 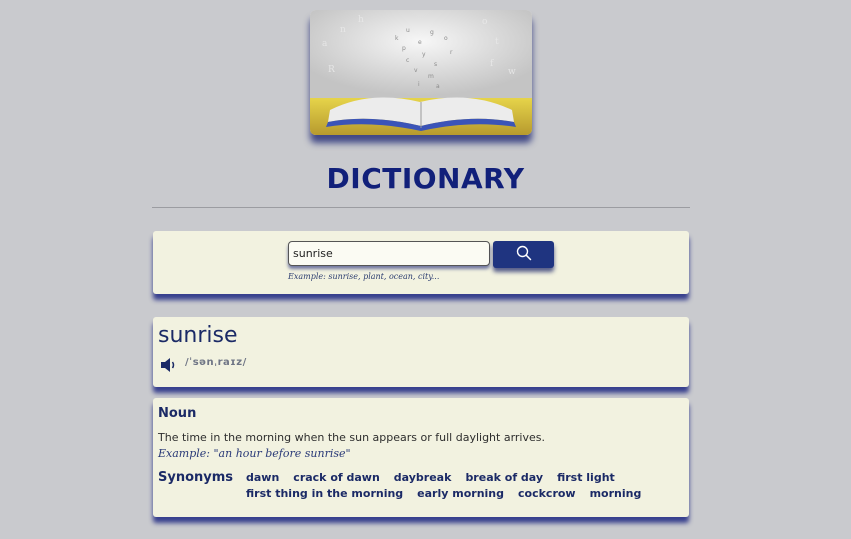 I want to click on svg-text: s, so click(x=435, y=64).